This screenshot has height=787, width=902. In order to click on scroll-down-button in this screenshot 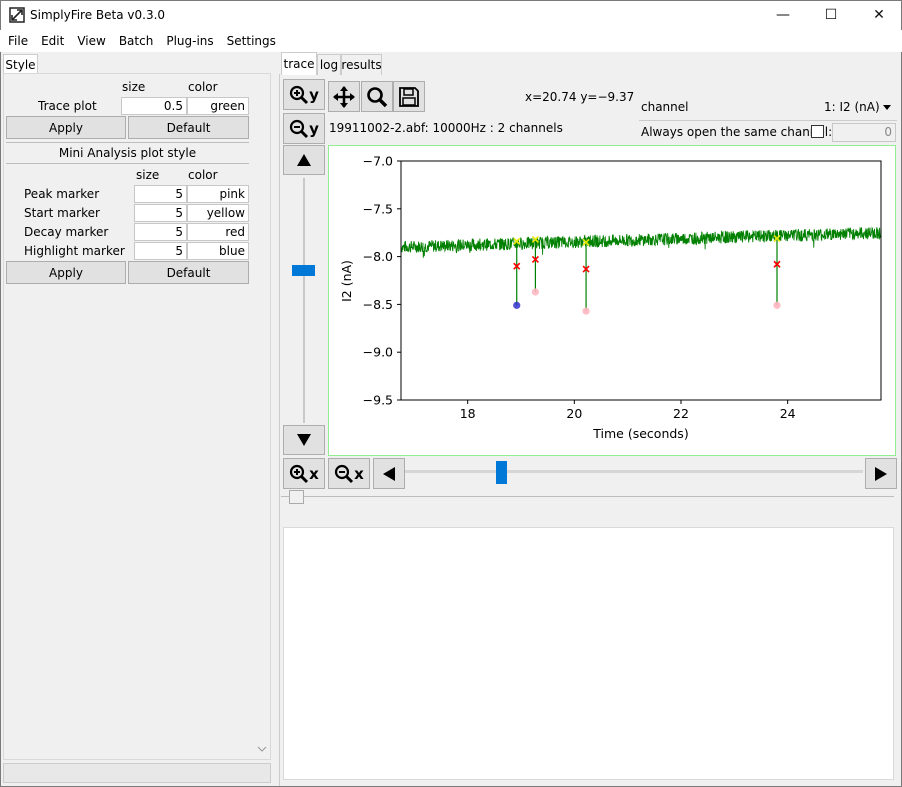, I will do `click(304, 440)`.